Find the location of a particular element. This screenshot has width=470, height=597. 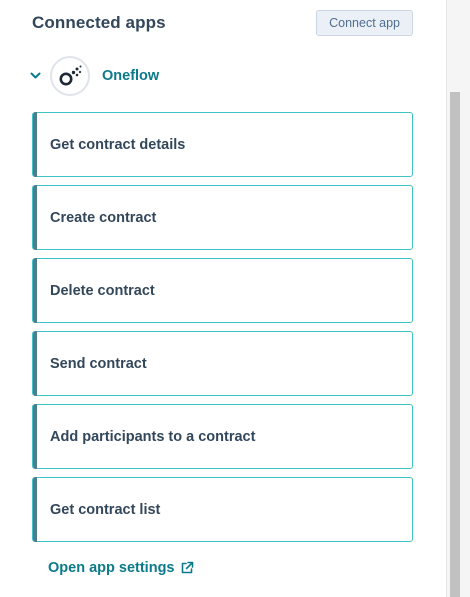

action-card-delete-contract: Delete contract is located at coordinates (222, 290).